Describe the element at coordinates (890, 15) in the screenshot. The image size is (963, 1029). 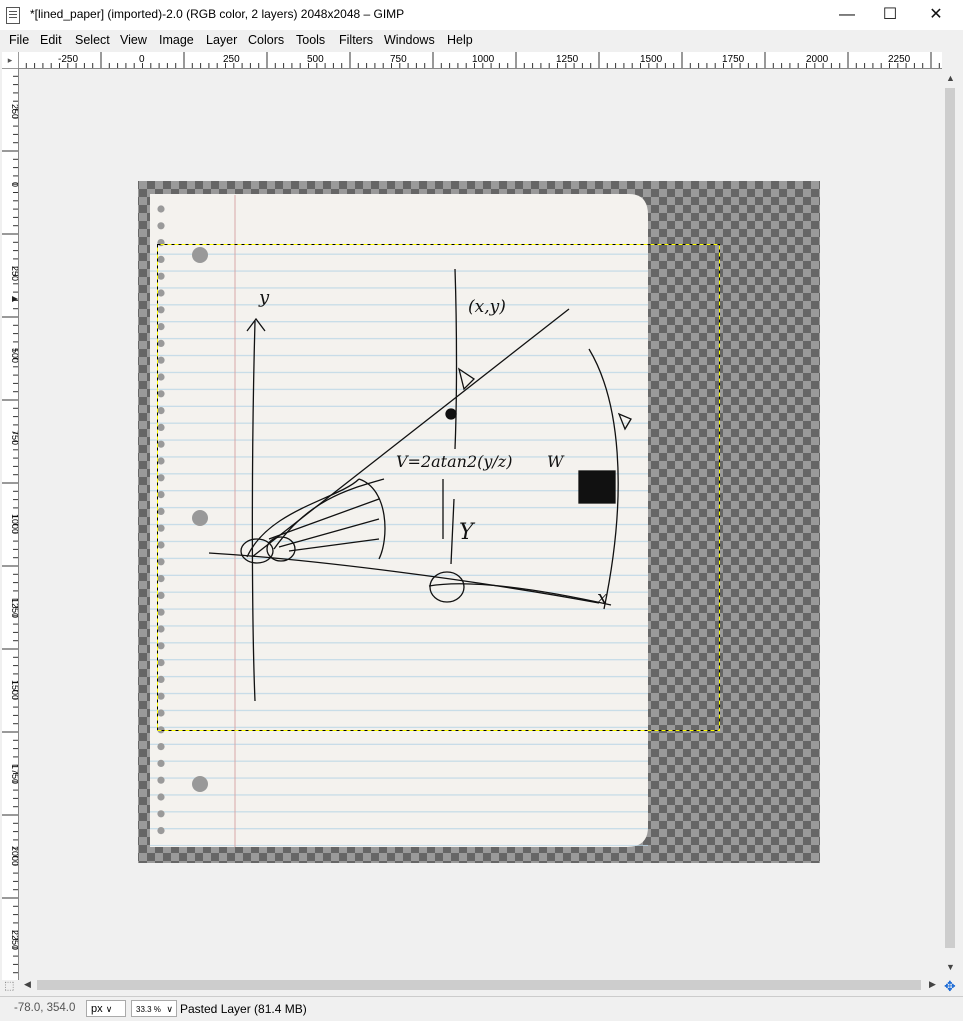
I see `maximize-button: ☐` at that location.